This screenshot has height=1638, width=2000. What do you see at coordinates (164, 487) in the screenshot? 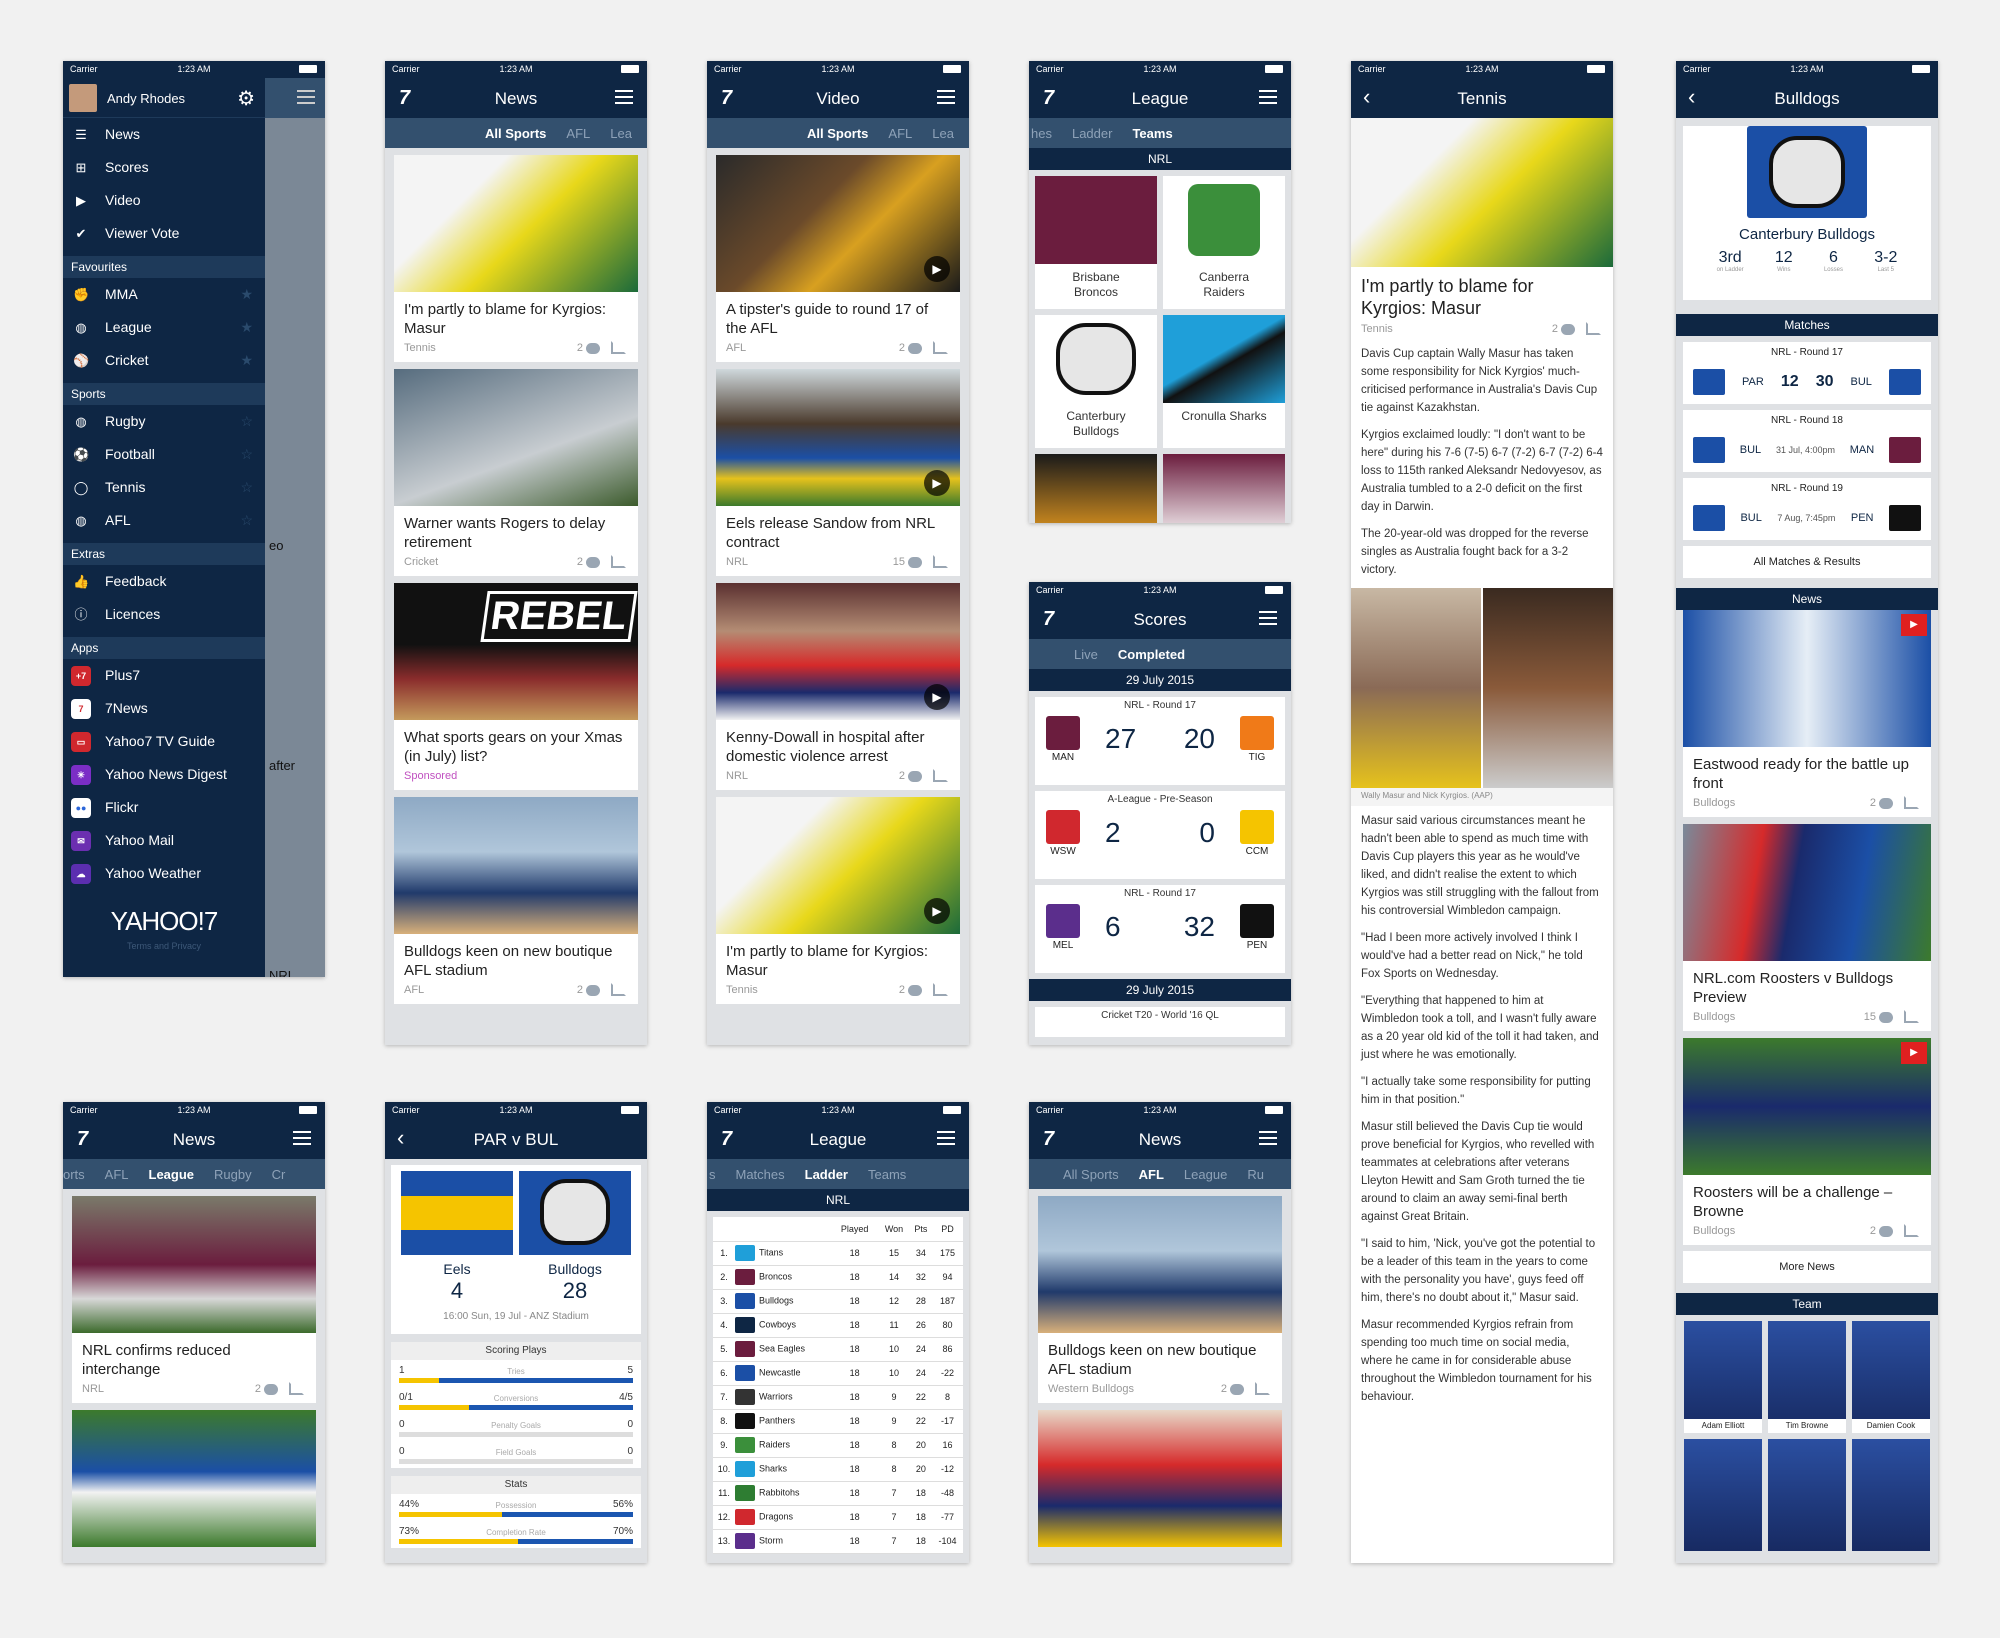
I see `drawer-item-tennis: ◯ Tennis ☆` at bounding box center [164, 487].